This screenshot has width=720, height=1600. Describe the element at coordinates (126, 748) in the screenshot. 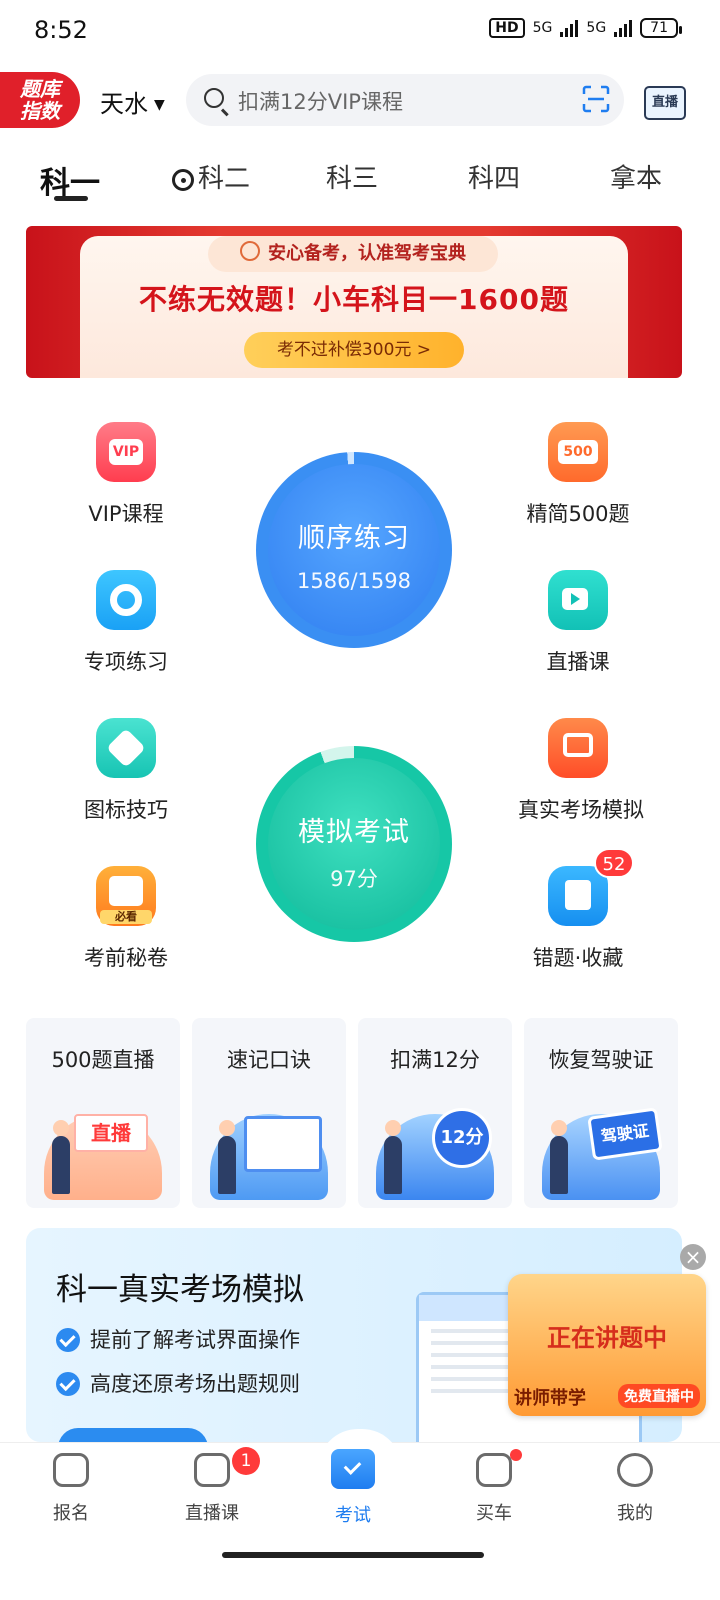

I see `road-sign-icon` at that location.